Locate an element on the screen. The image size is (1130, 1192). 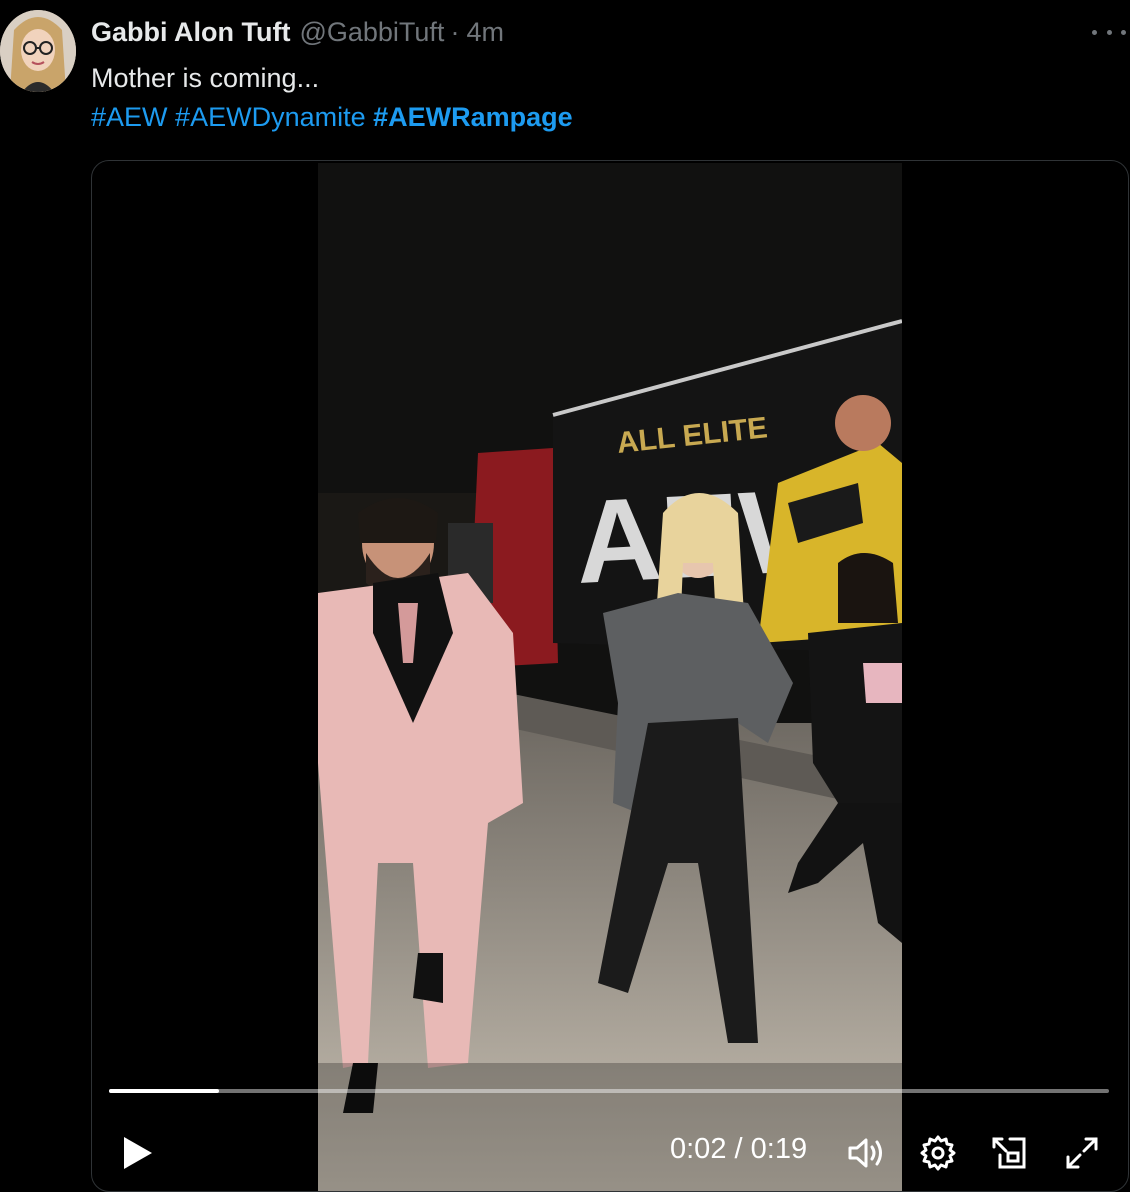
current-time: 0:02 is located at coordinates (698, 1149).